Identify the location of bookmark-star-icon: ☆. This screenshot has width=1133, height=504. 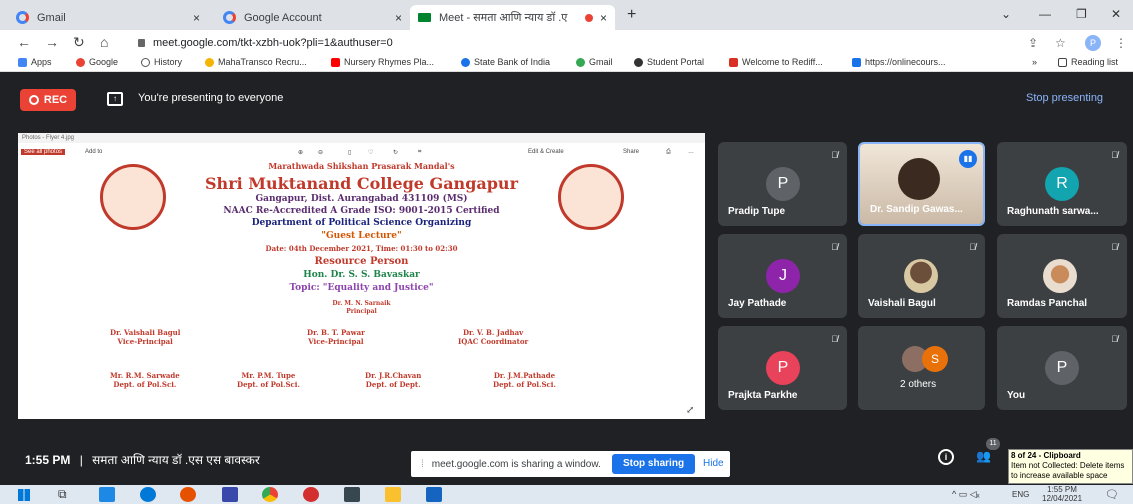
(1060, 43).